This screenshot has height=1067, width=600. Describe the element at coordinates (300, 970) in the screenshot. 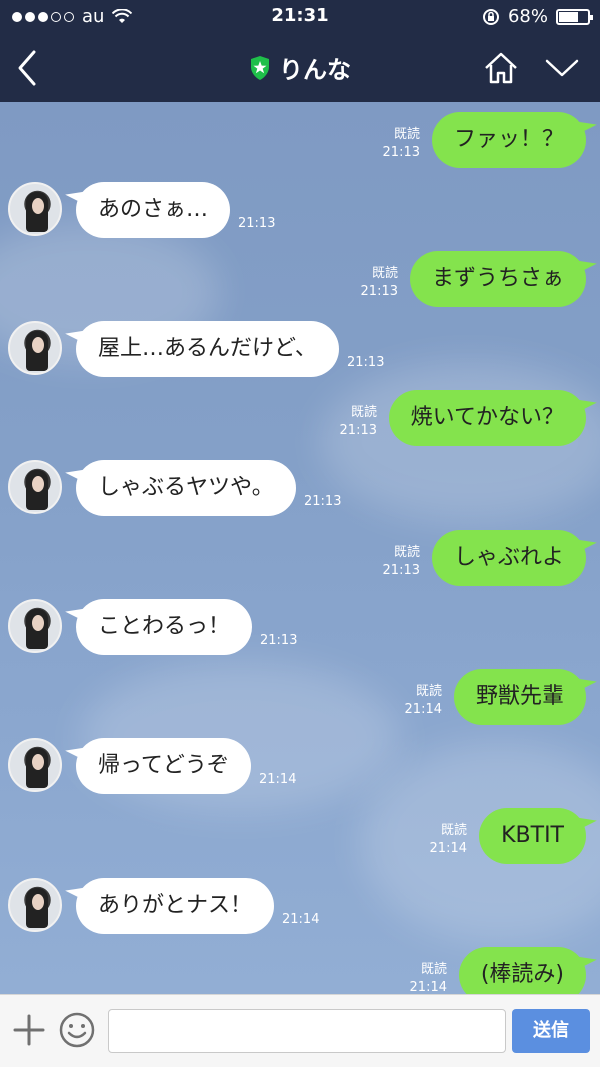

I see `outgoing-message-row: (棒読み) 既読 21:14` at that location.